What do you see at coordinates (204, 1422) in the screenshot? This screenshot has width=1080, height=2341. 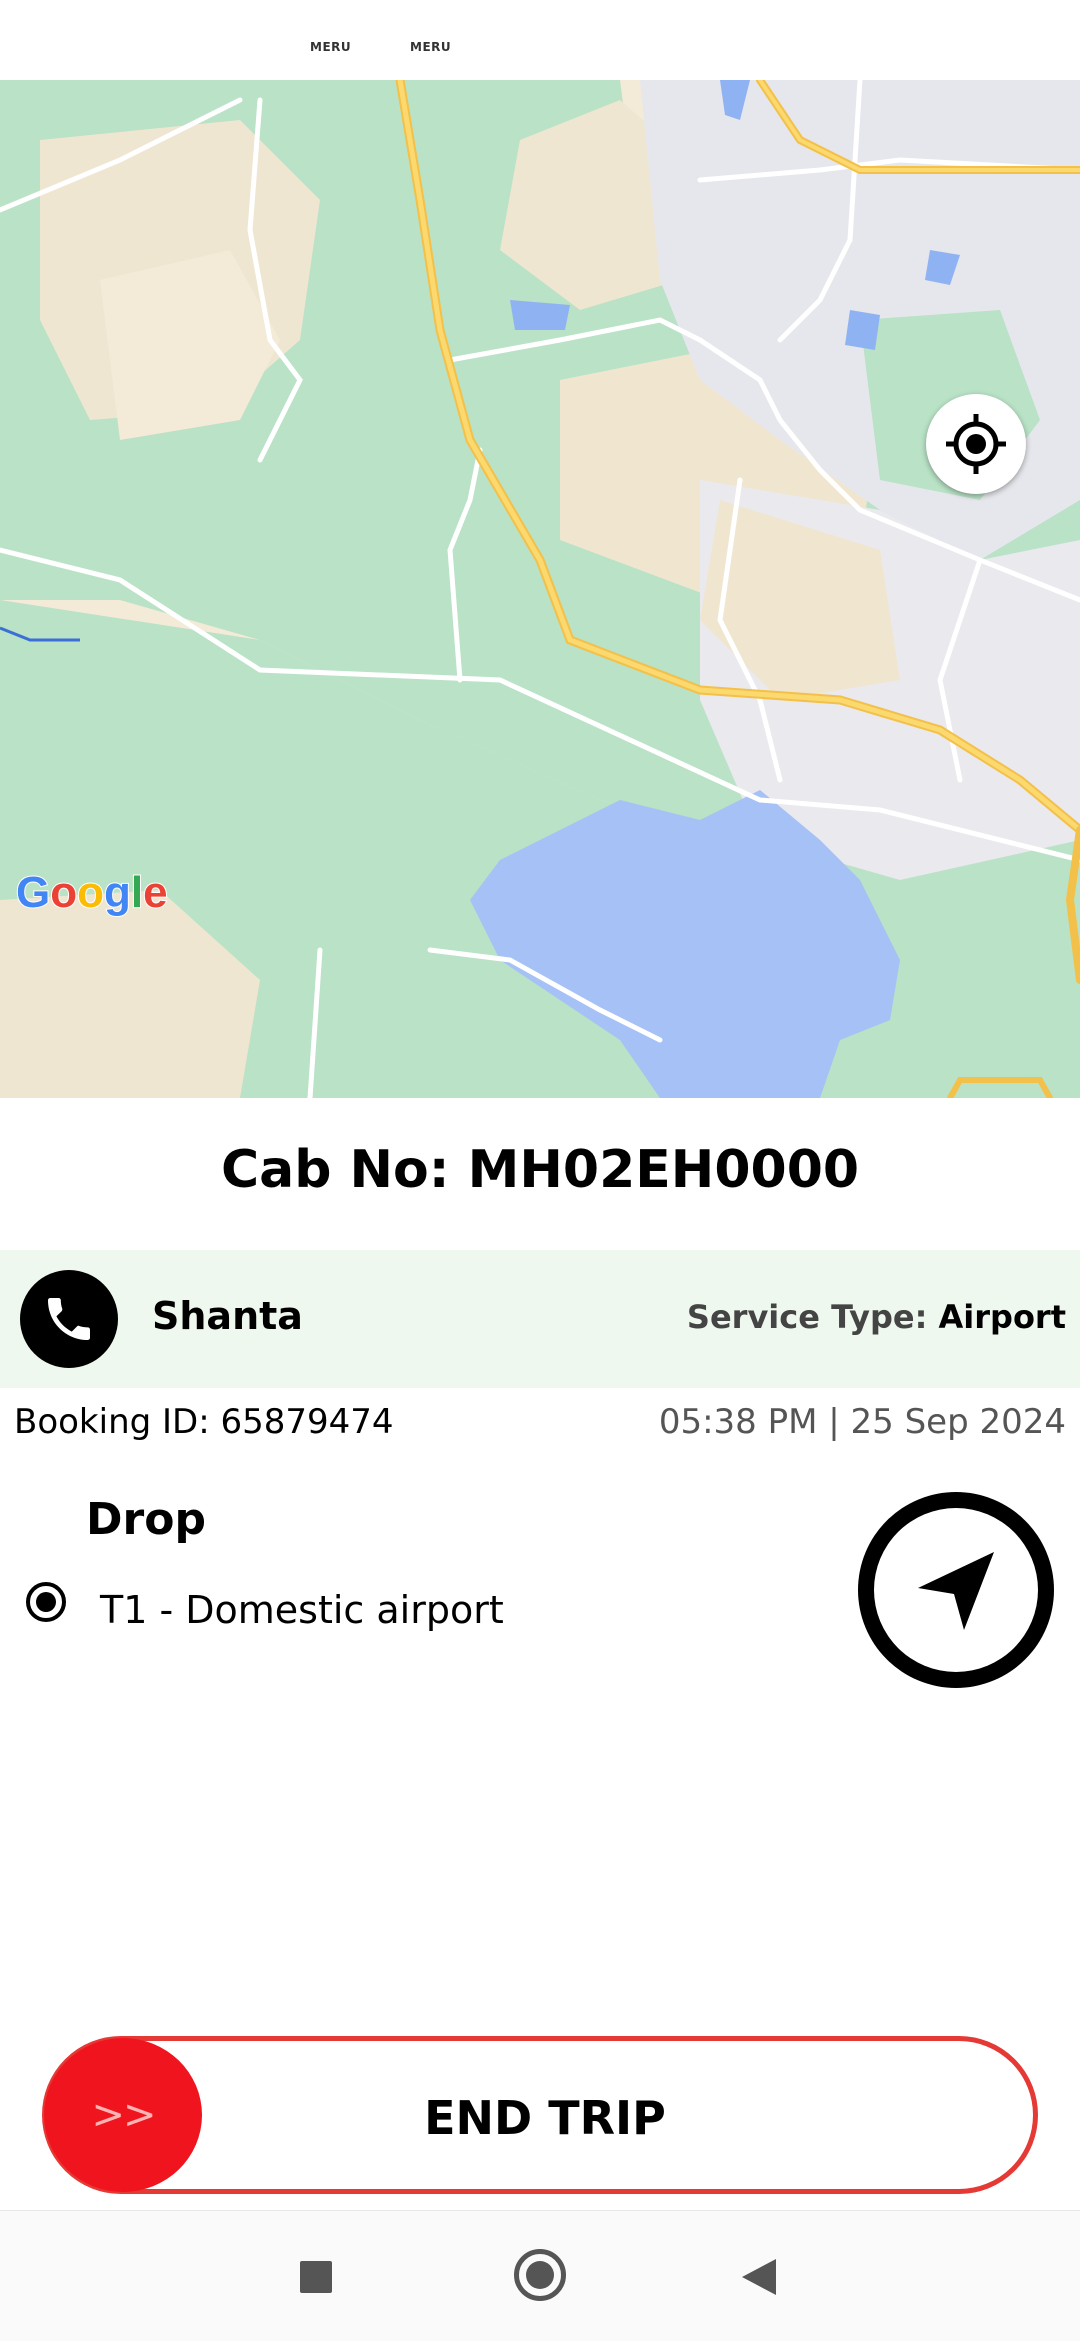 I see `booking-id: Booking ID: 65879474` at bounding box center [204, 1422].